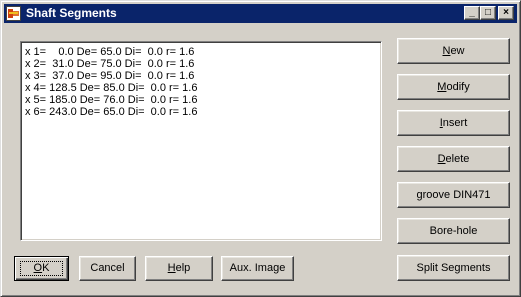  I want to click on list-item: x 2= 31.0 De= 75.0 Di= 0.0 r= 1.6, so click(203, 64).